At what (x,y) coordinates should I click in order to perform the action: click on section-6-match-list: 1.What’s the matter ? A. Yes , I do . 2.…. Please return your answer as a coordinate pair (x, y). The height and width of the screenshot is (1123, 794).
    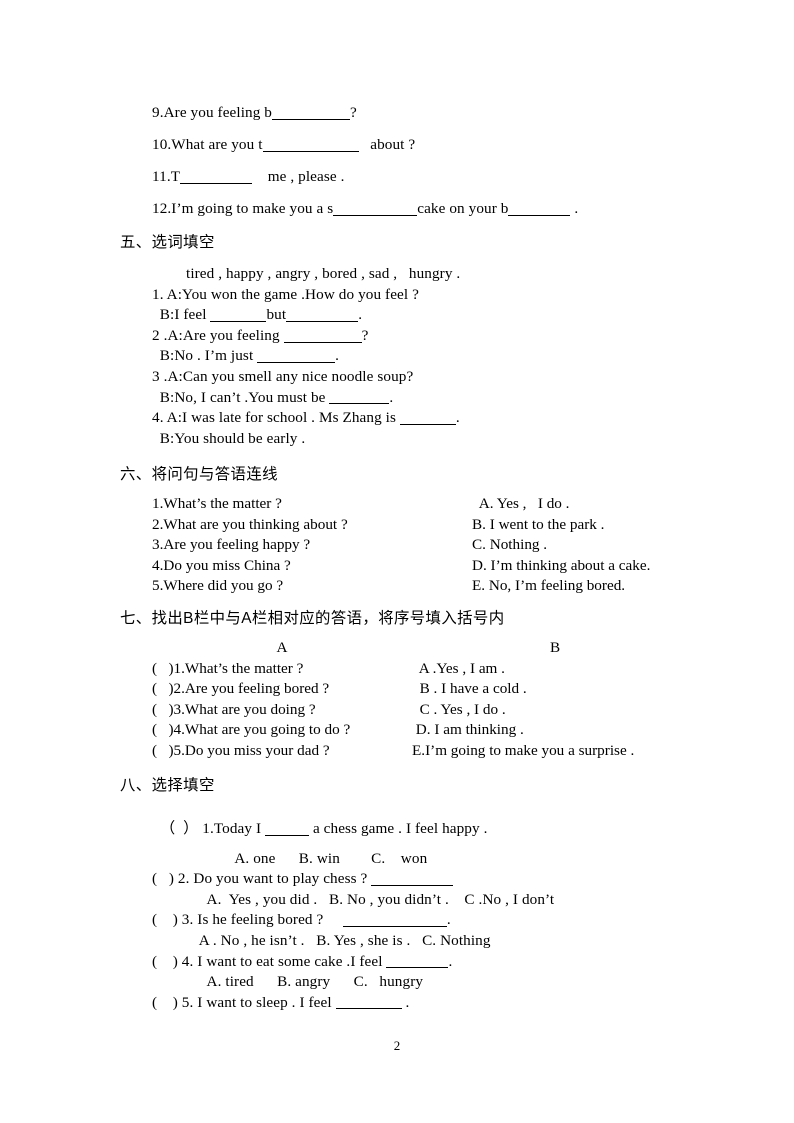
    Looking at the image, I should click on (397, 545).